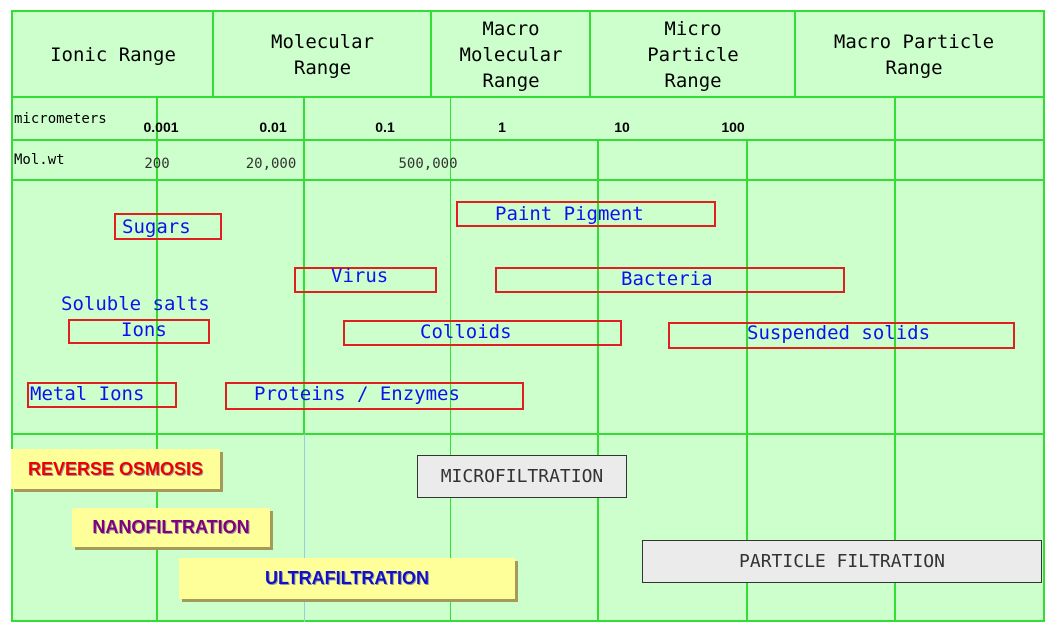 This screenshot has width=1060, height=631. I want to click on suspended-solids-label: Suspended solids, so click(839, 333).